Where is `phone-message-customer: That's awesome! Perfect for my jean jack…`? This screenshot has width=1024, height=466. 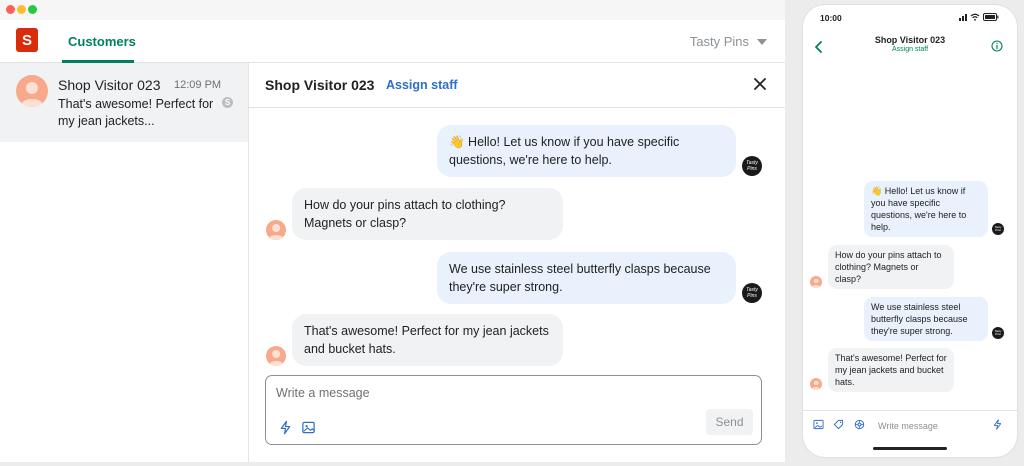 phone-message-customer: That's awesome! Perfect for my jean jack… is located at coordinates (891, 370).